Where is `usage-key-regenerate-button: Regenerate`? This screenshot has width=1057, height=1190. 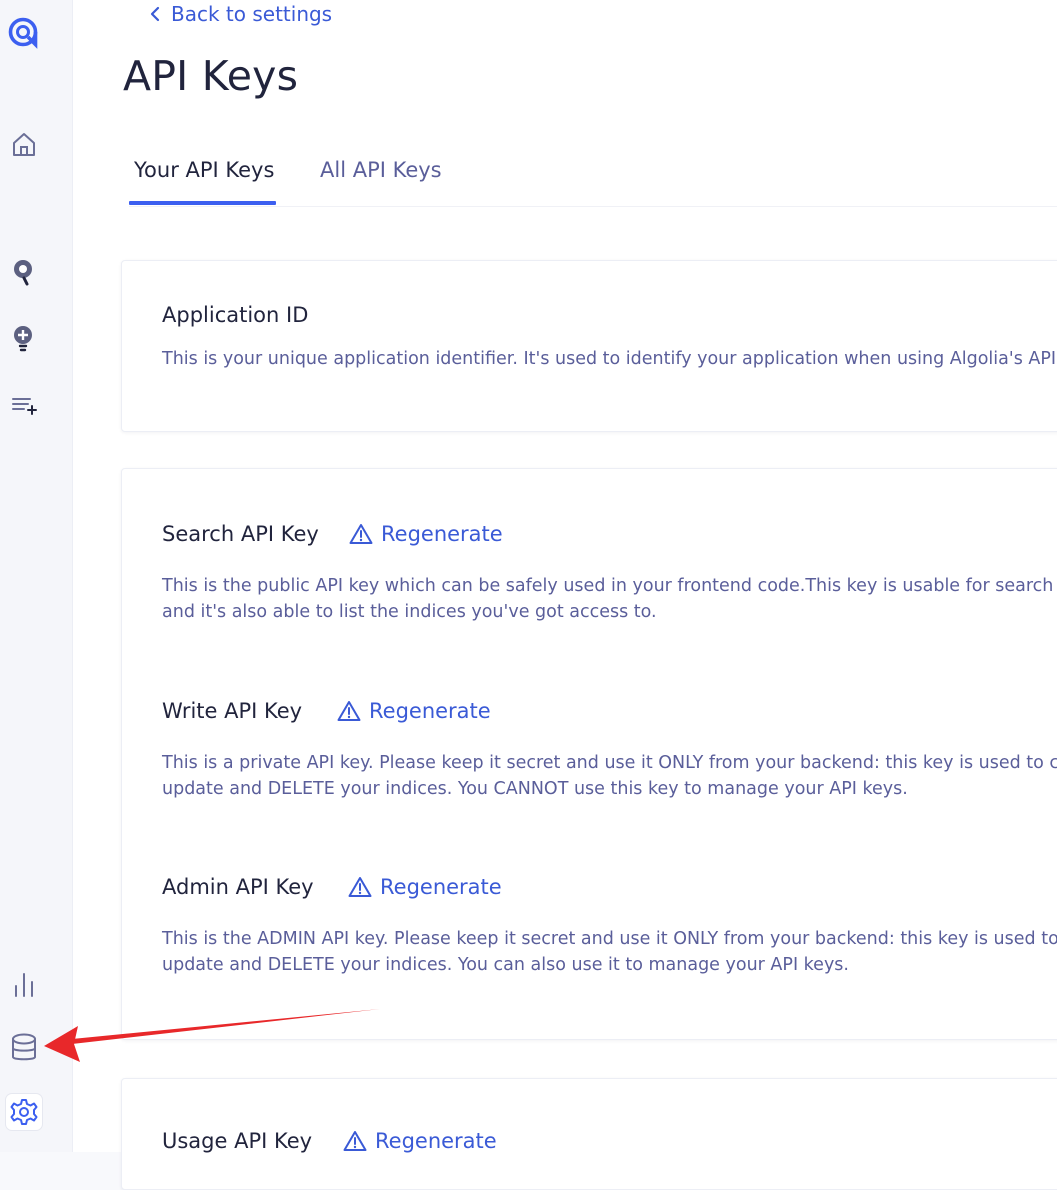 usage-key-regenerate-button: Regenerate is located at coordinates (420, 1141).